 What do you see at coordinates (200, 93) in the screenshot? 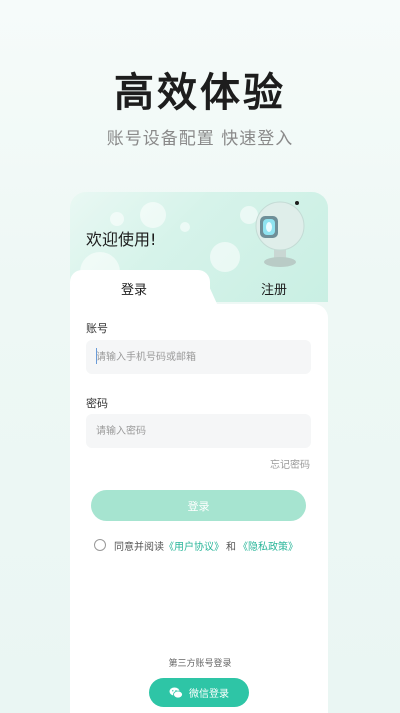
I see `hero-title: 高效体验` at bounding box center [200, 93].